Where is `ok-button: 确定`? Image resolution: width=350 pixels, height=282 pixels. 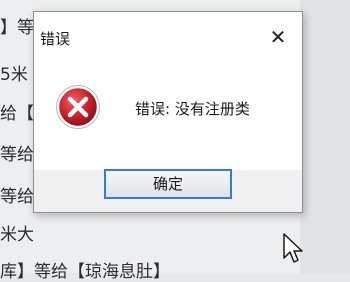
ok-button: 确定 is located at coordinates (168, 184).